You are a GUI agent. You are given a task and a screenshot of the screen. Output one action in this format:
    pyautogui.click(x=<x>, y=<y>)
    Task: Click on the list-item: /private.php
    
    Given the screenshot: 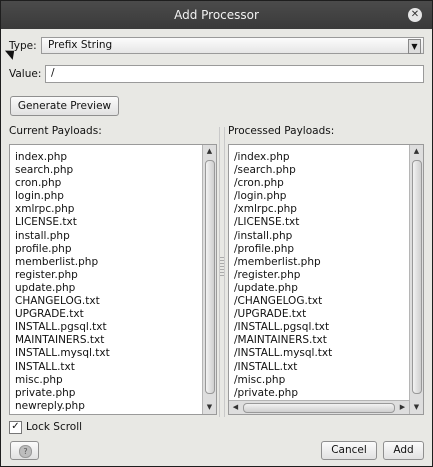 What is the action you would take?
    pyautogui.click(x=283, y=393)
    